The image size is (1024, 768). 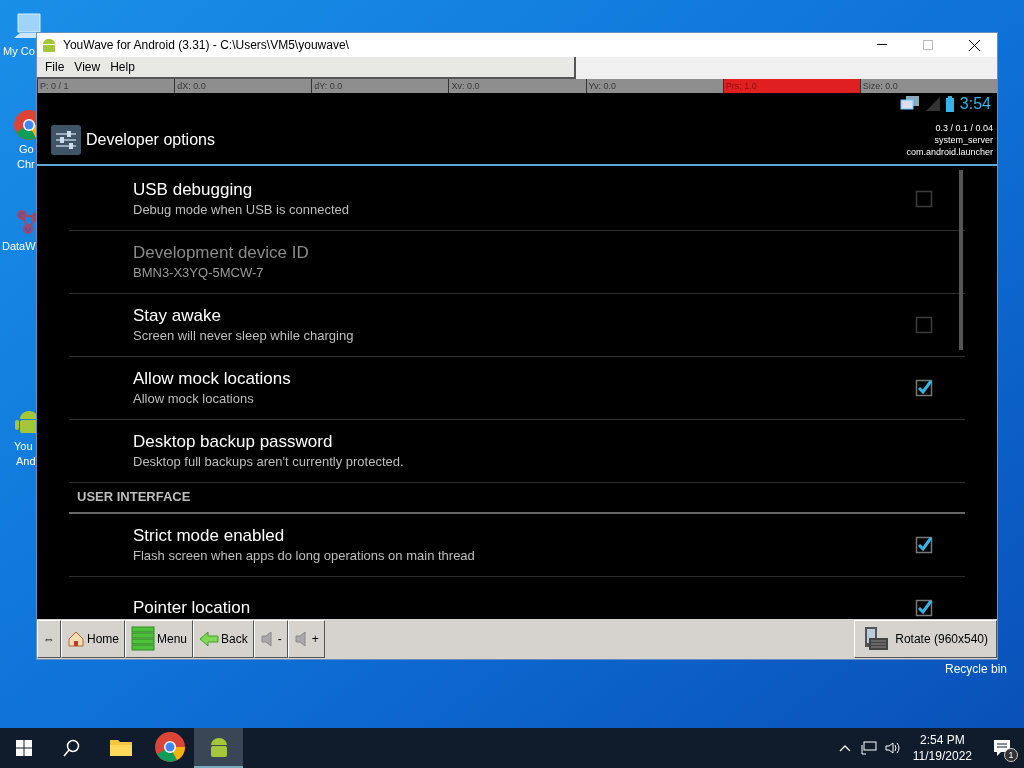 What do you see at coordinates (1011, 755) in the screenshot?
I see `notification-count: 1` at bounding box center [1011, 755].